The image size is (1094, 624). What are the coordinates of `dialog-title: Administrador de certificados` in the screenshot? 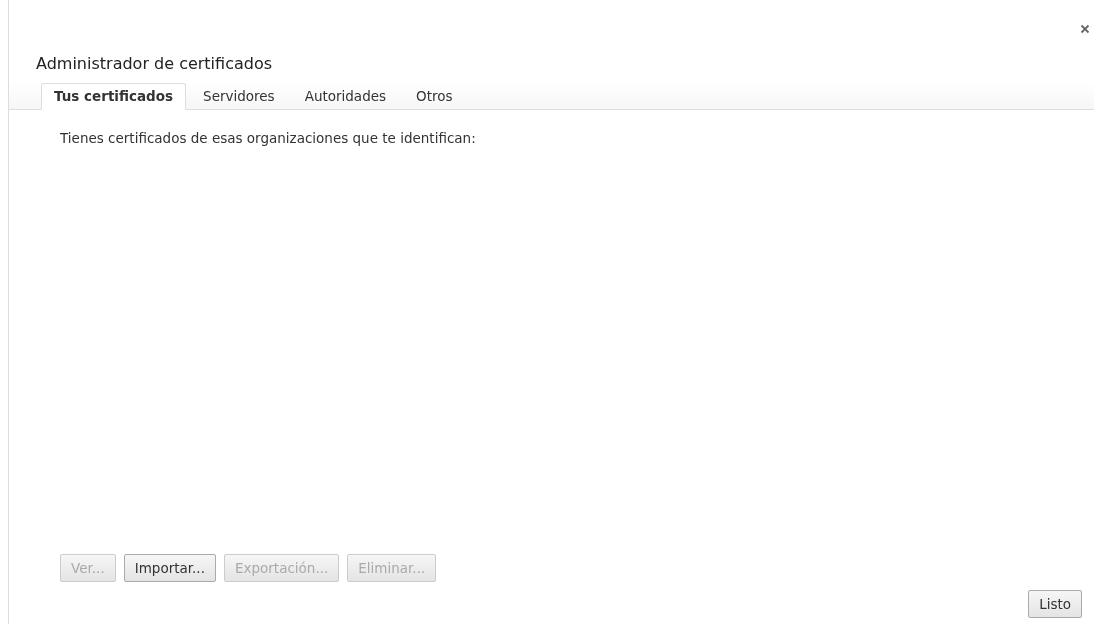 It's located at (154, 63).